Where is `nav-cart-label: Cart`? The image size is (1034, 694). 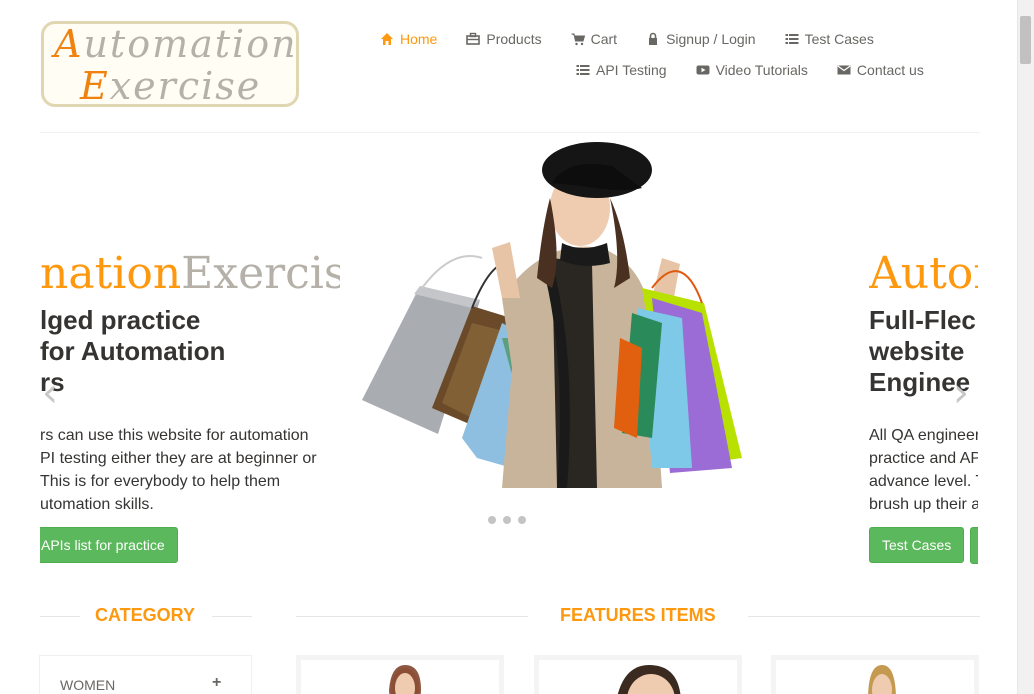
nav-cart-label: Cart is located at coordinates (604, 39).